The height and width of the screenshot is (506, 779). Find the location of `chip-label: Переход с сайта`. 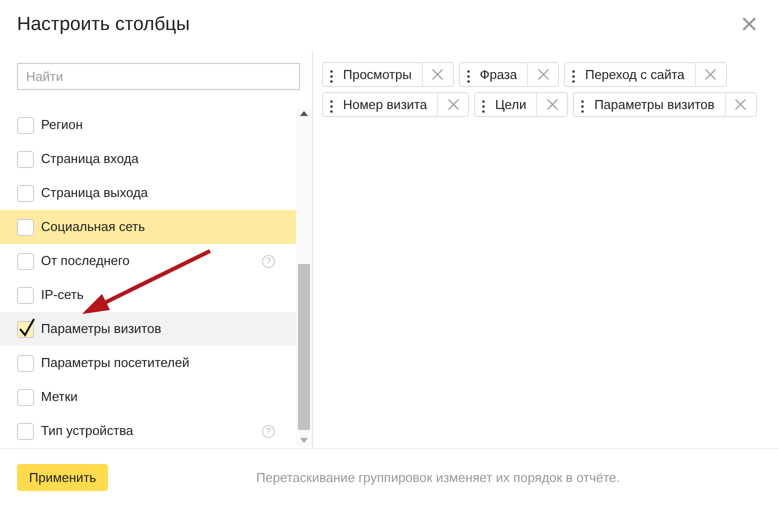

chip-label: Переход с сайта is located at coordinates (634, 74).